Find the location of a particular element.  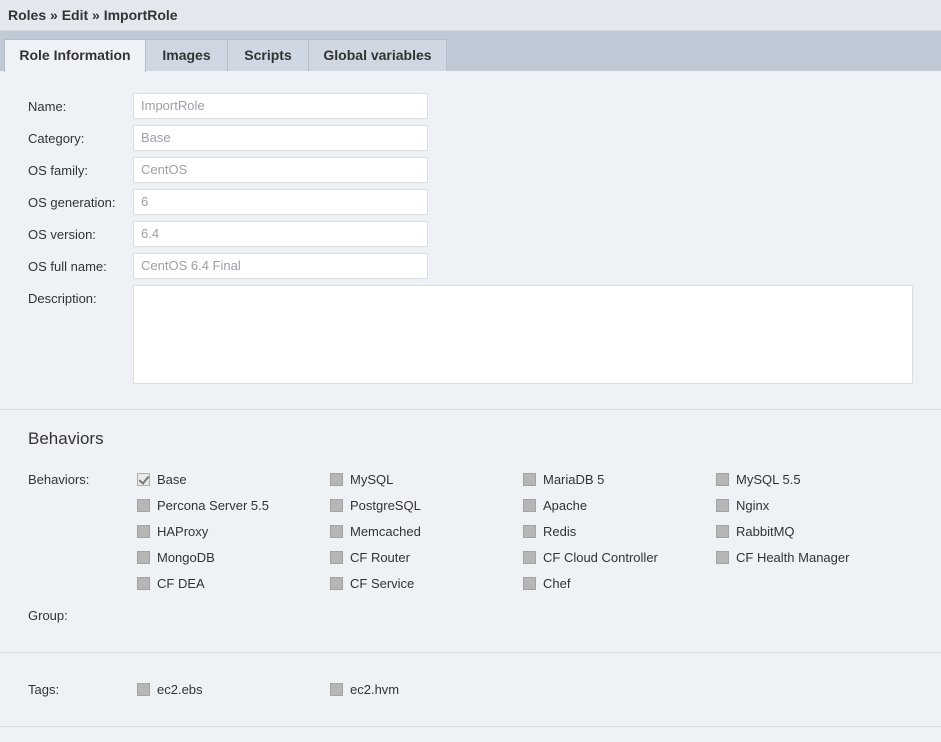

checkbox-label: HAProxy is located at coordinates (183, 531).